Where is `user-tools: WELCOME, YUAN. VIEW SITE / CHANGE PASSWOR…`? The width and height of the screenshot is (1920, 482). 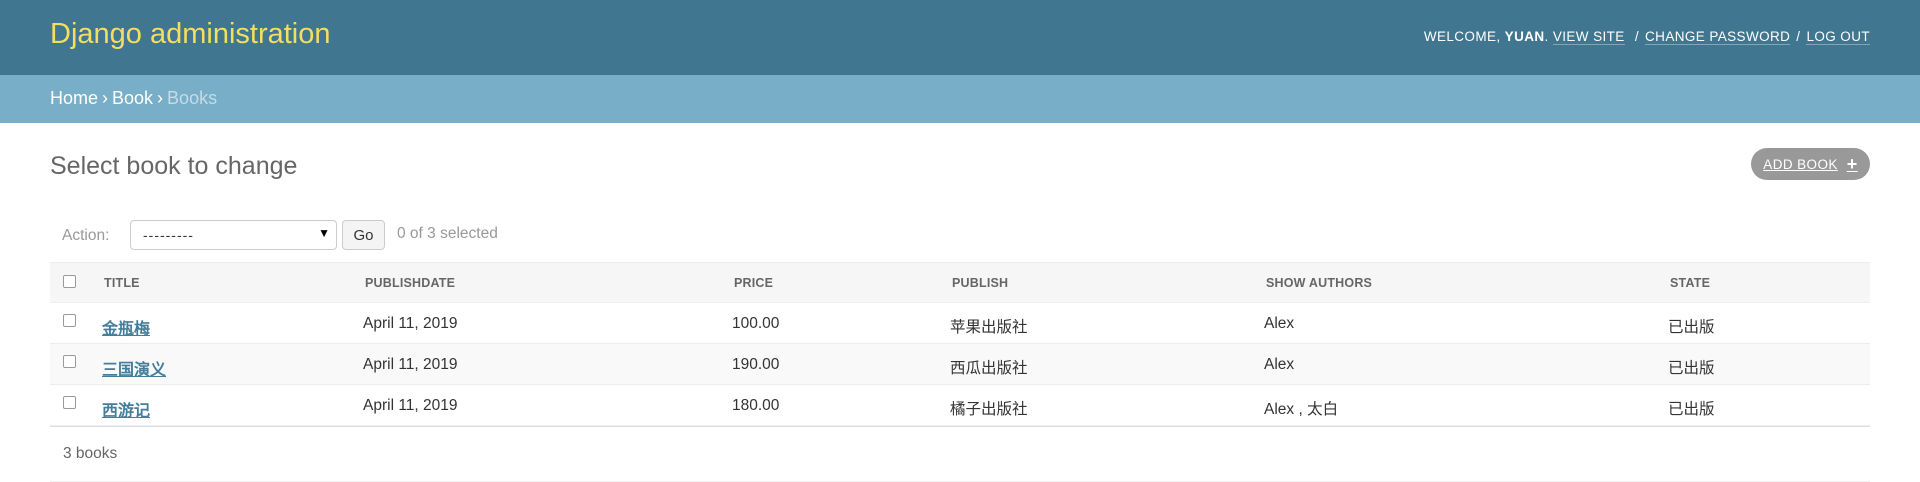
user-tools: WELCOME, YUAN. VIEW SITE / CHANGE PASSWOR… is located at coordinates (1646, 37).